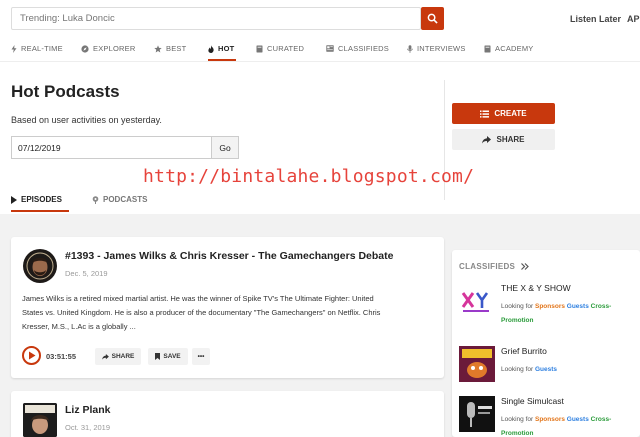 Image resolution: width=640 pixels, height=437 pixels. What do you see at coordinates (125, 199) in the screenshot?
I see `tab-label: PODCASTS` at bounding box center [125, 199].